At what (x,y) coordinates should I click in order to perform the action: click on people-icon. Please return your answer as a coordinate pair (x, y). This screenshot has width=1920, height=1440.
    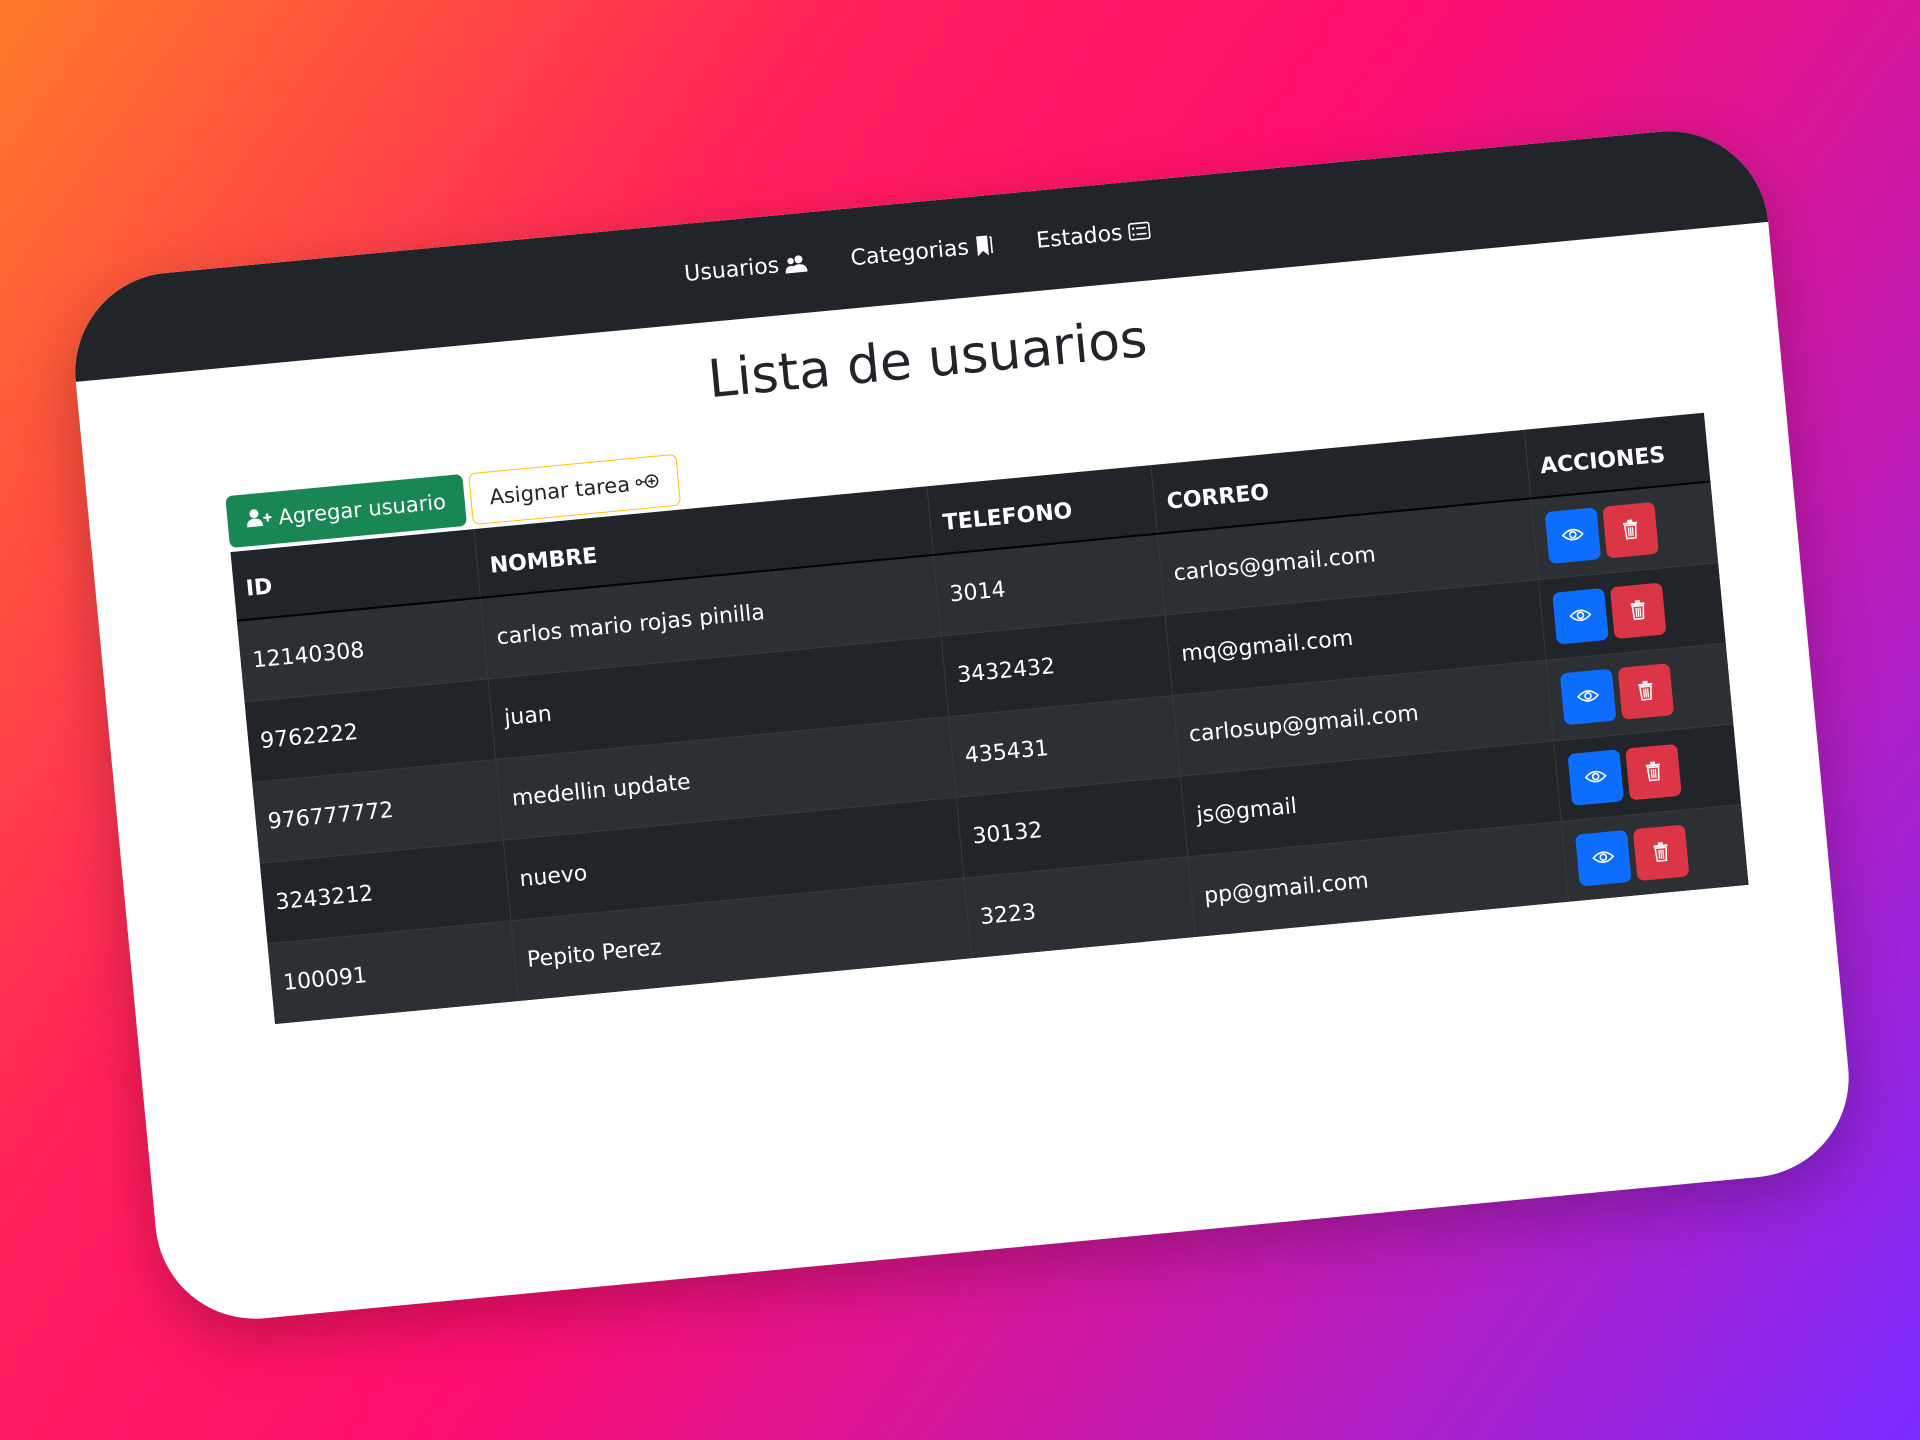
    Looking at the image, I should click on (796, 264).